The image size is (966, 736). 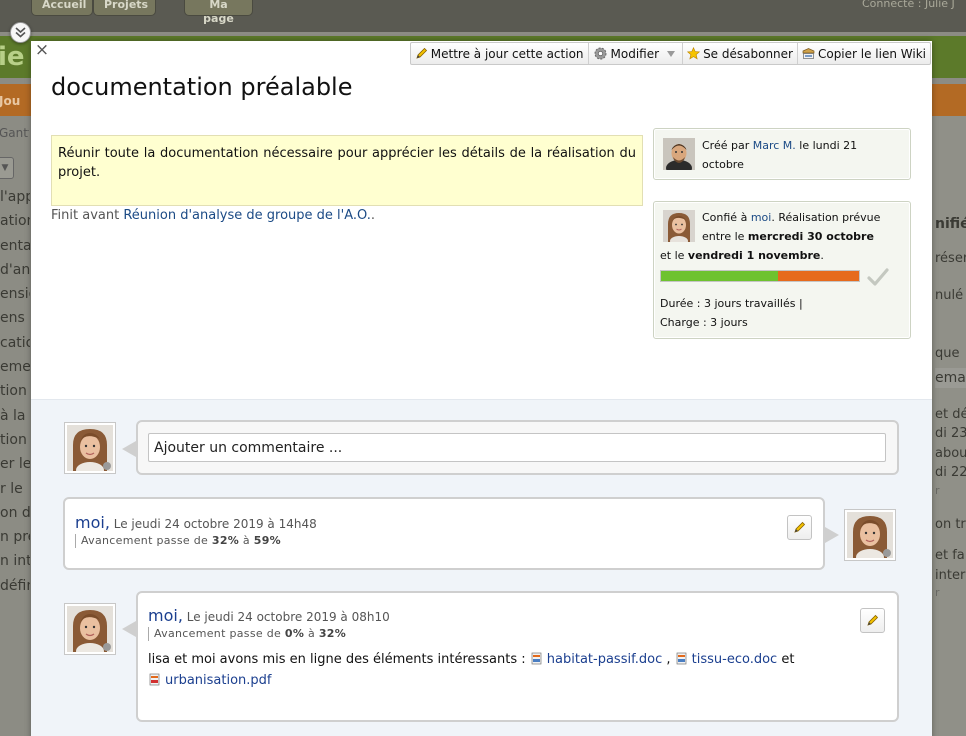 I want to click on finish-before-link: Réunion d'analyse de groupe de l'A.O., so click(x=247, y=215).